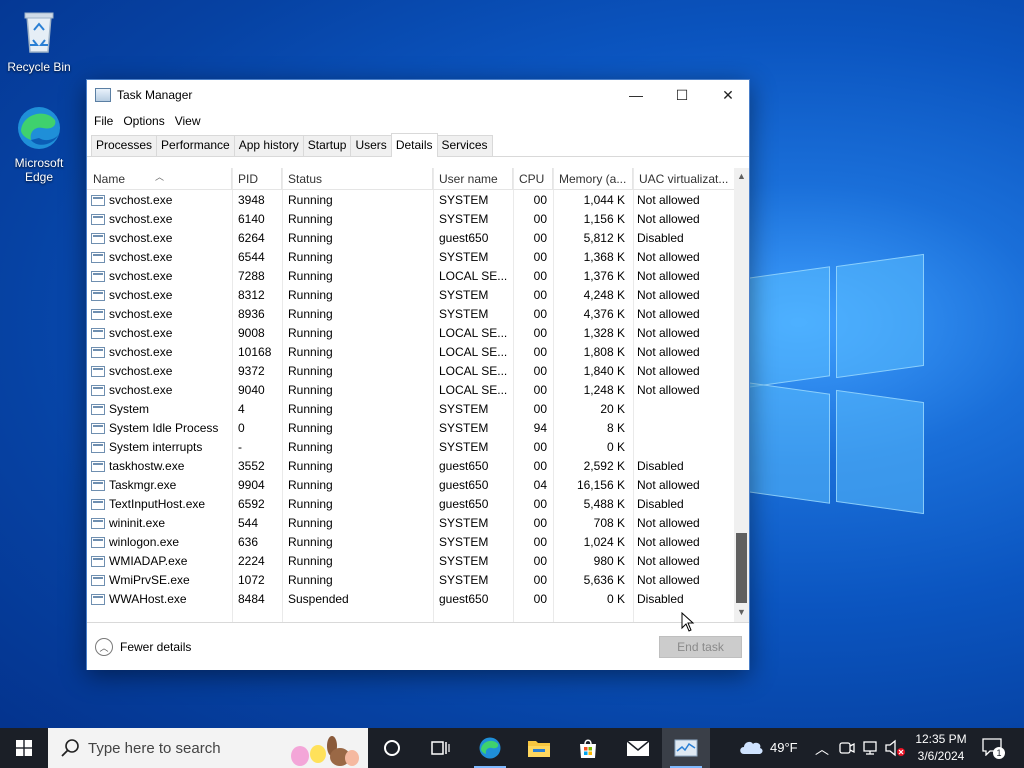  I want to click on cortana-button, so click(392, 748).